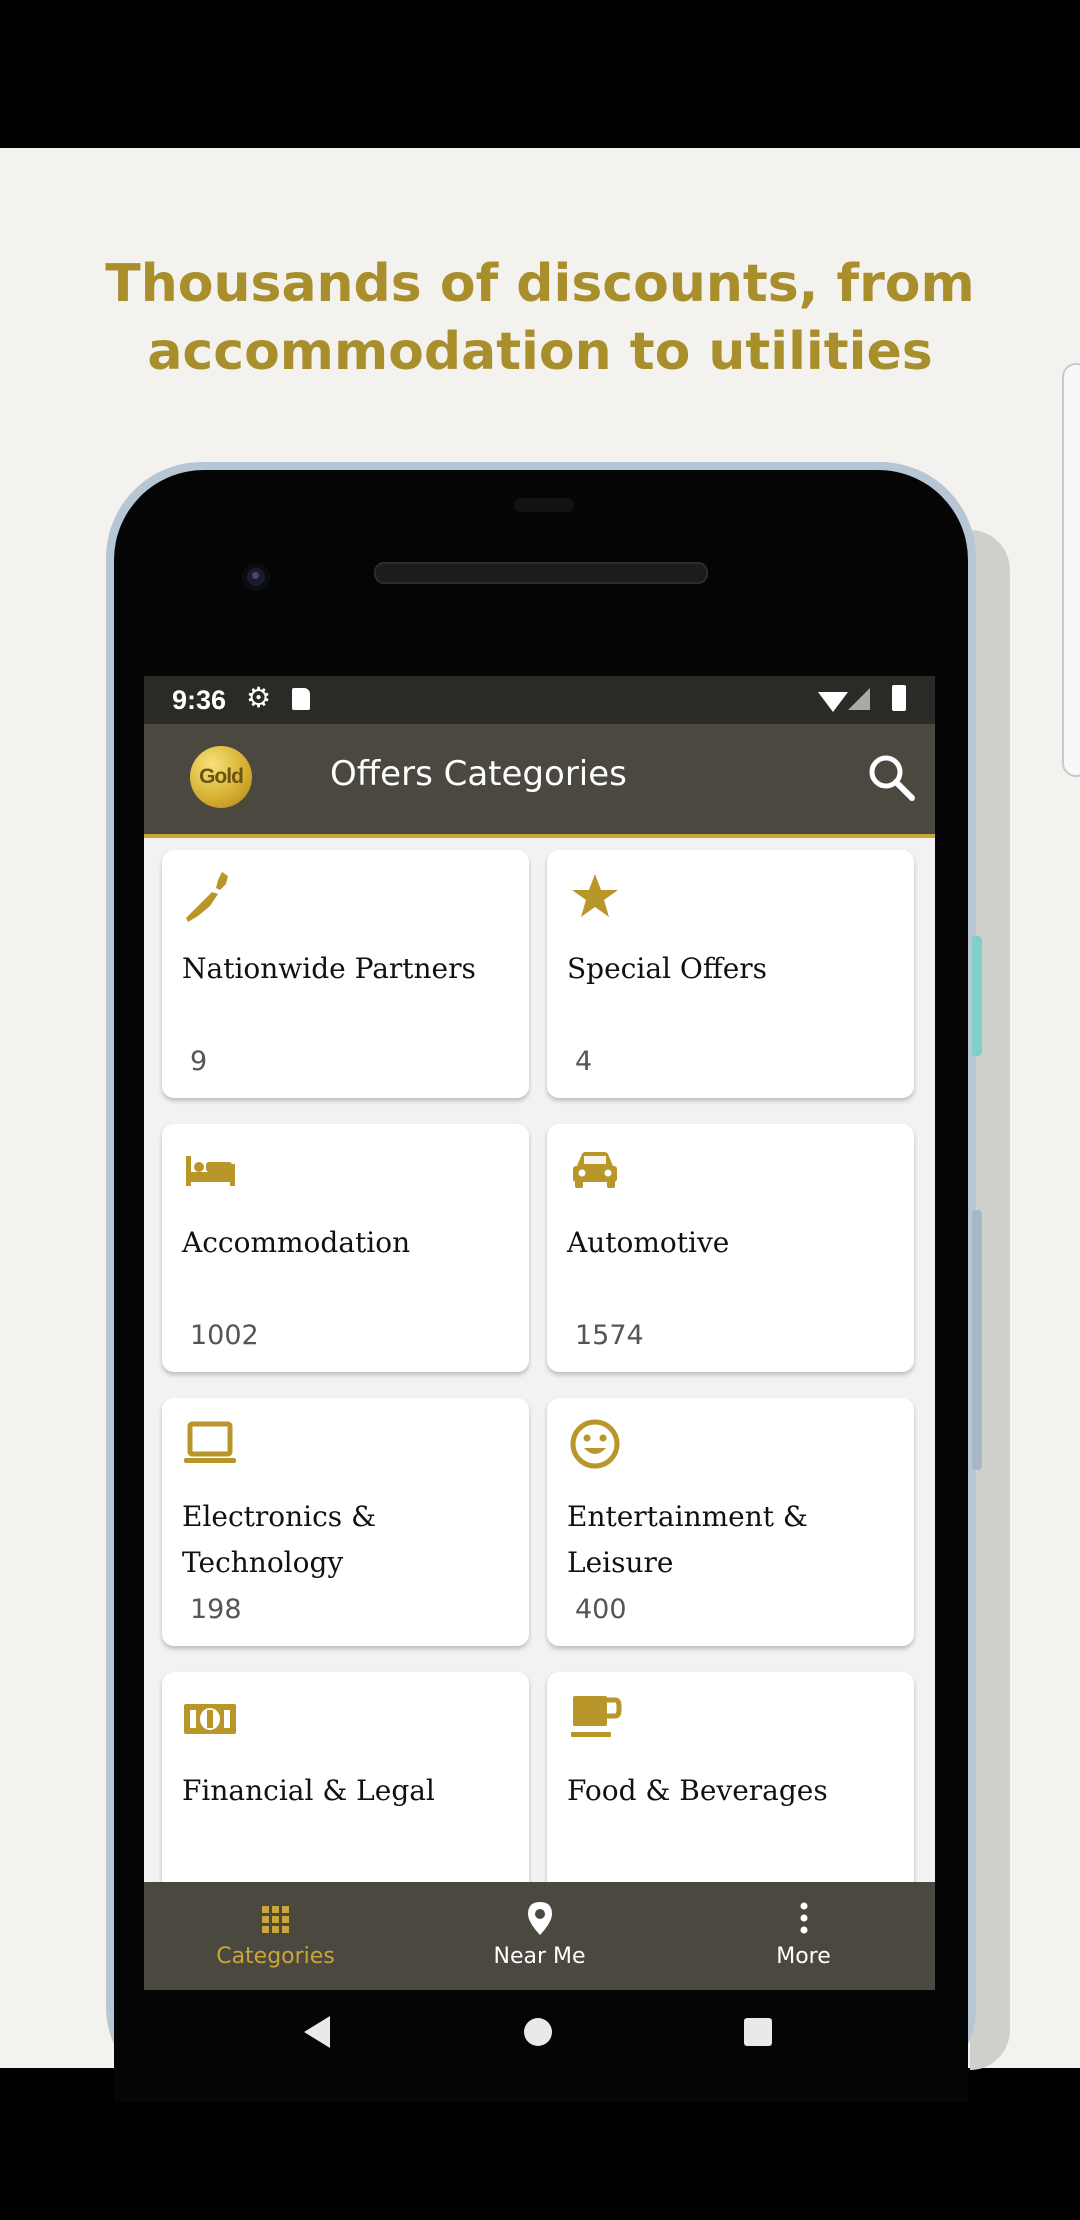  What do you see at coordinates (478, 774) in the screenshot?
I see `page-title: Offers Categories` at bounding box center [478, 774].